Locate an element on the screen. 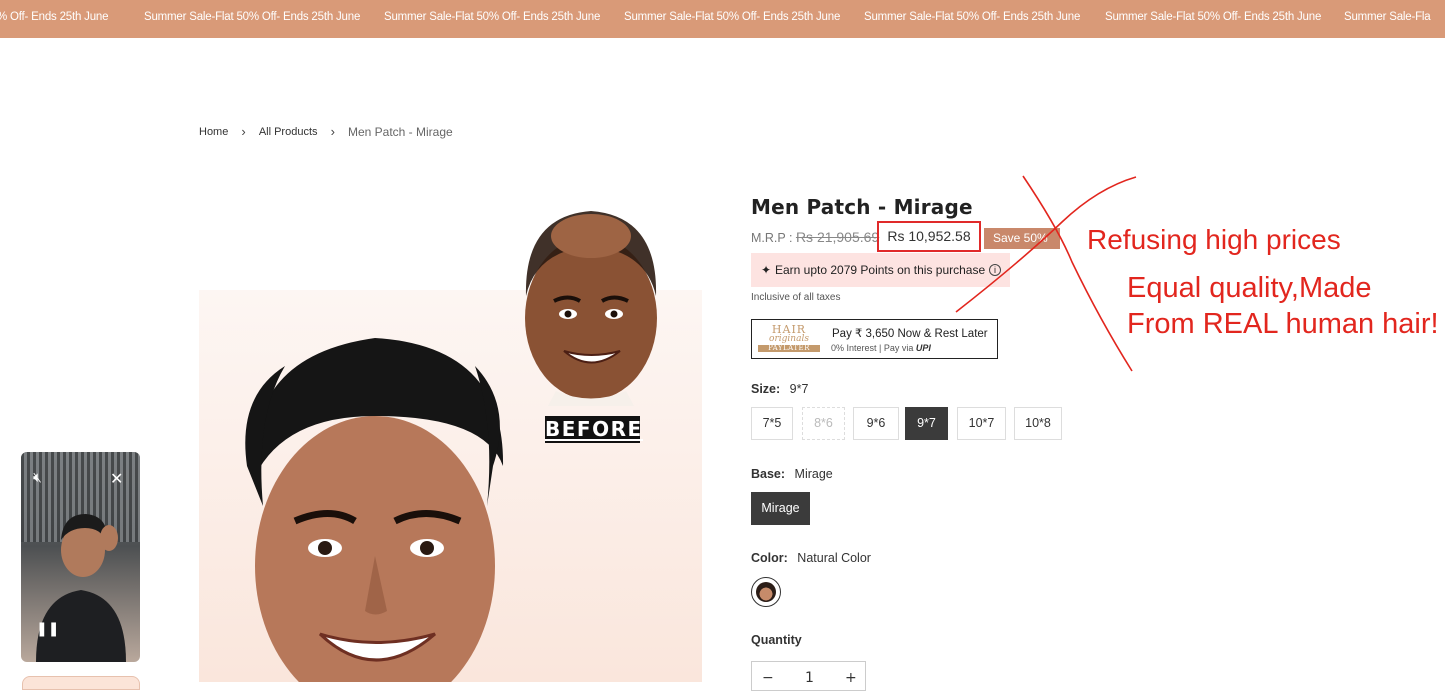 The width and height of the screenshot is (1445, 691). color-label: Color: is located at coordinates (769, 558).